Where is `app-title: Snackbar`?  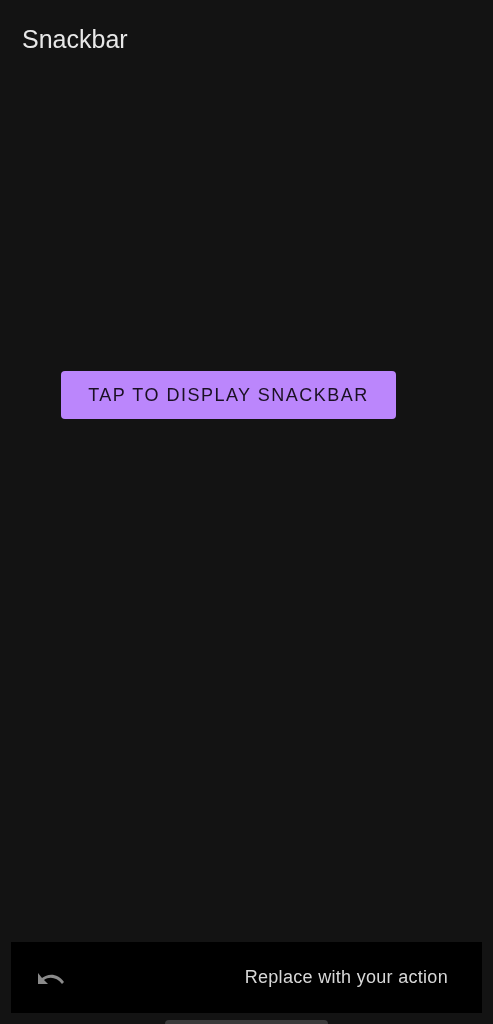 app-title: Snackbar is located at coordinates (75, 39).